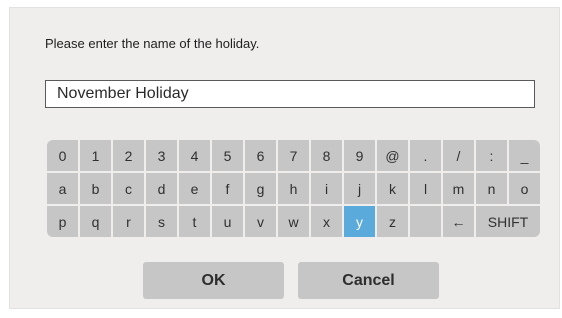 The height and width of the screenshot is (318, 562). What do you see at coordinates (213, 280) in the screenshot?
I see `ok-button: OK` at bounding box center [213, 280].